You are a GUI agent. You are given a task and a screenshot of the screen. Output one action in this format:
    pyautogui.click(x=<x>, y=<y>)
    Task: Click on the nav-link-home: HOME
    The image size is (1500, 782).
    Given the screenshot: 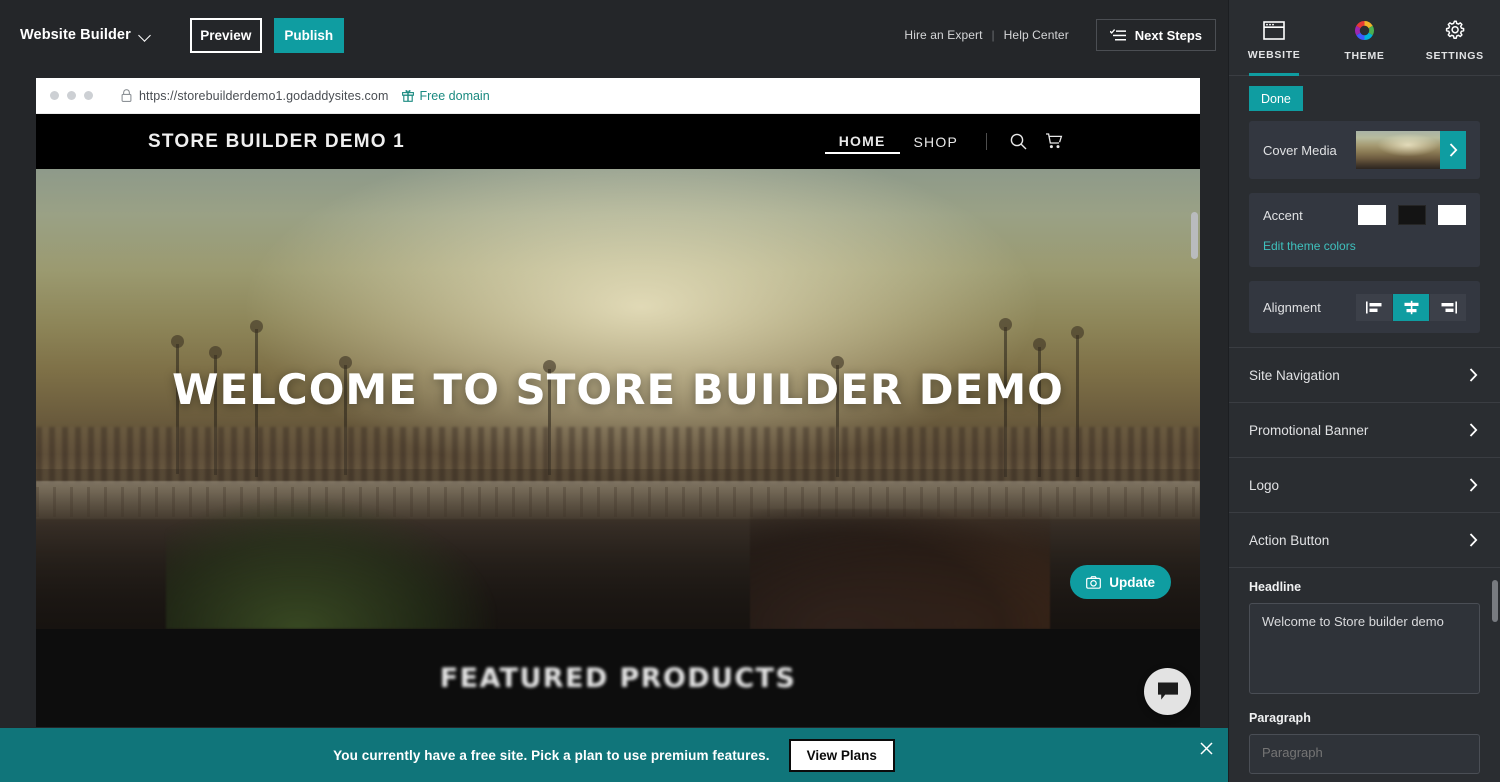 What is the action you would take?
    pyautogui.click(x=862, y=141)
    